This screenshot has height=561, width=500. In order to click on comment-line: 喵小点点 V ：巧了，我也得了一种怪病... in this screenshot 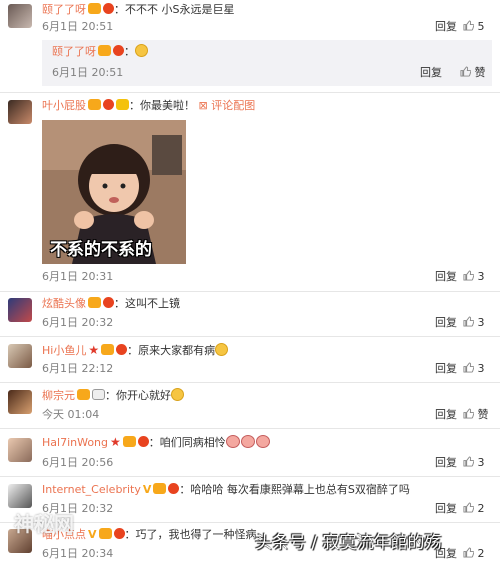, I will do `click(154, 535)`.